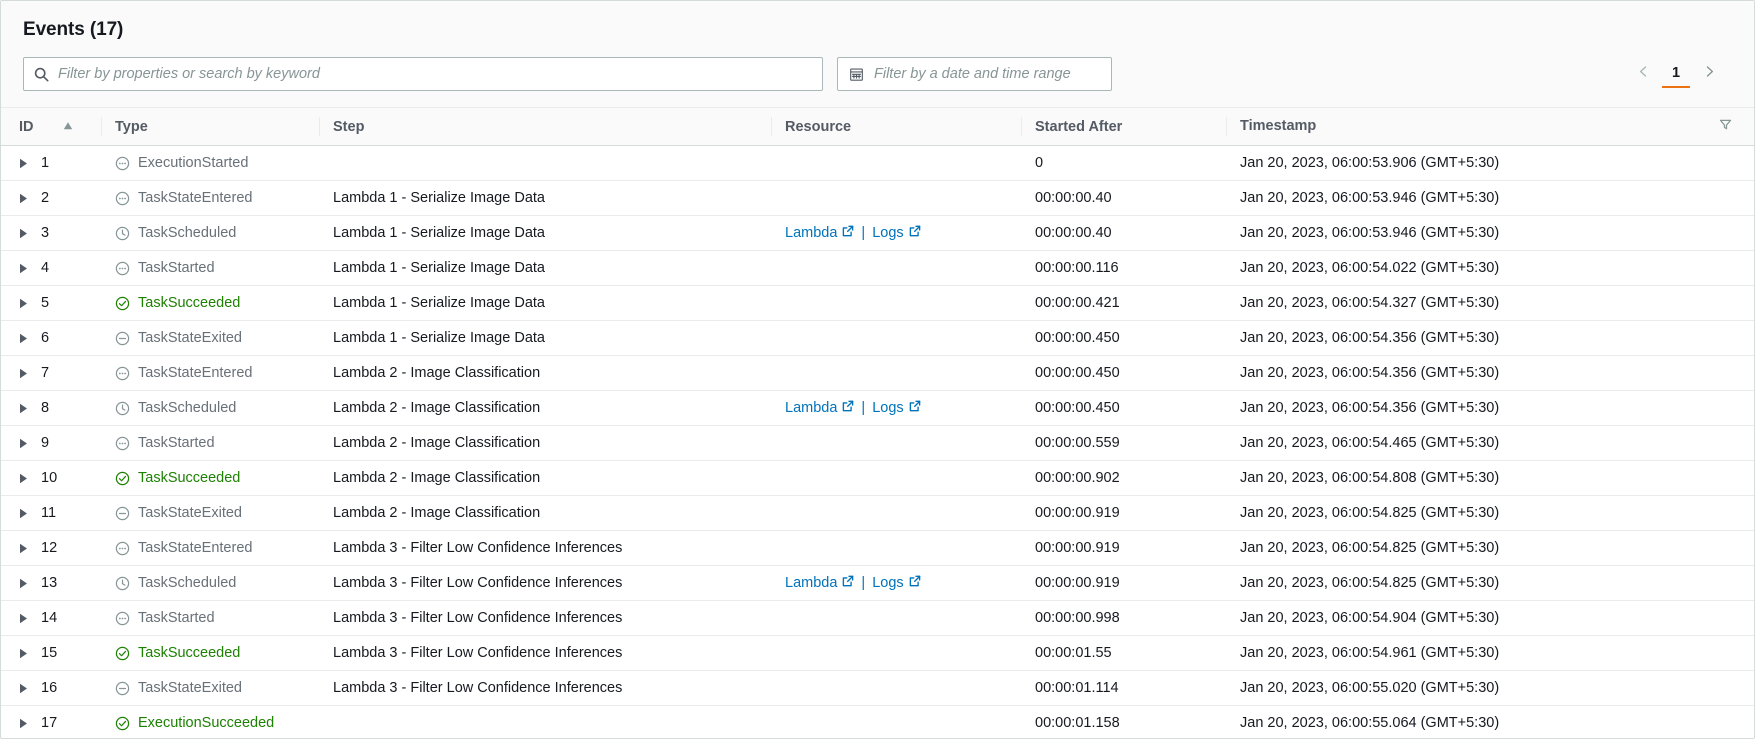  What do you see at coordinates (1490, 443) in the screenshot?
I see `cell-timestamp: Jan 20, 2023, 06:00:54.465 (GMT+5:30)` at bounding box center [1490, 443].